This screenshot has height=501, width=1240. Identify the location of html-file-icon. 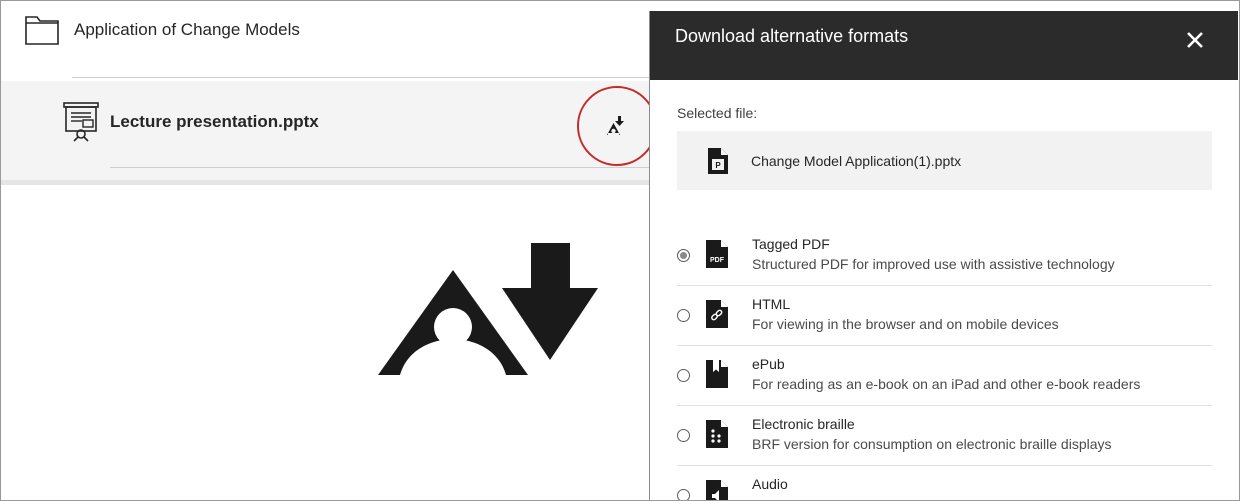
(717, 314).